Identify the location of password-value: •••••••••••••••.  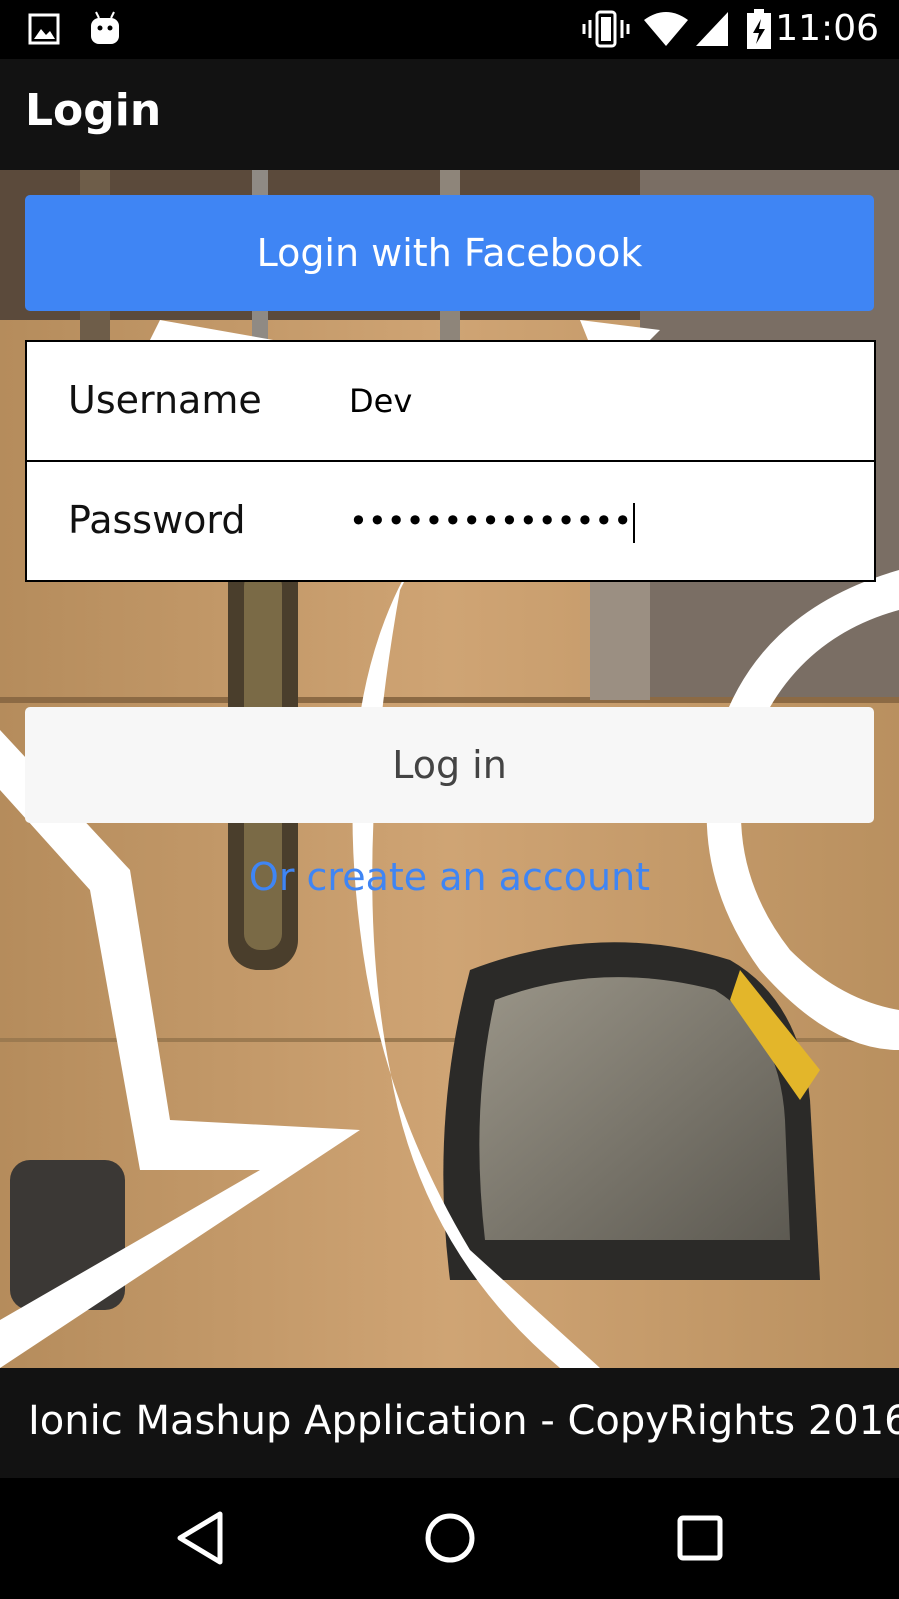
(491, 521).